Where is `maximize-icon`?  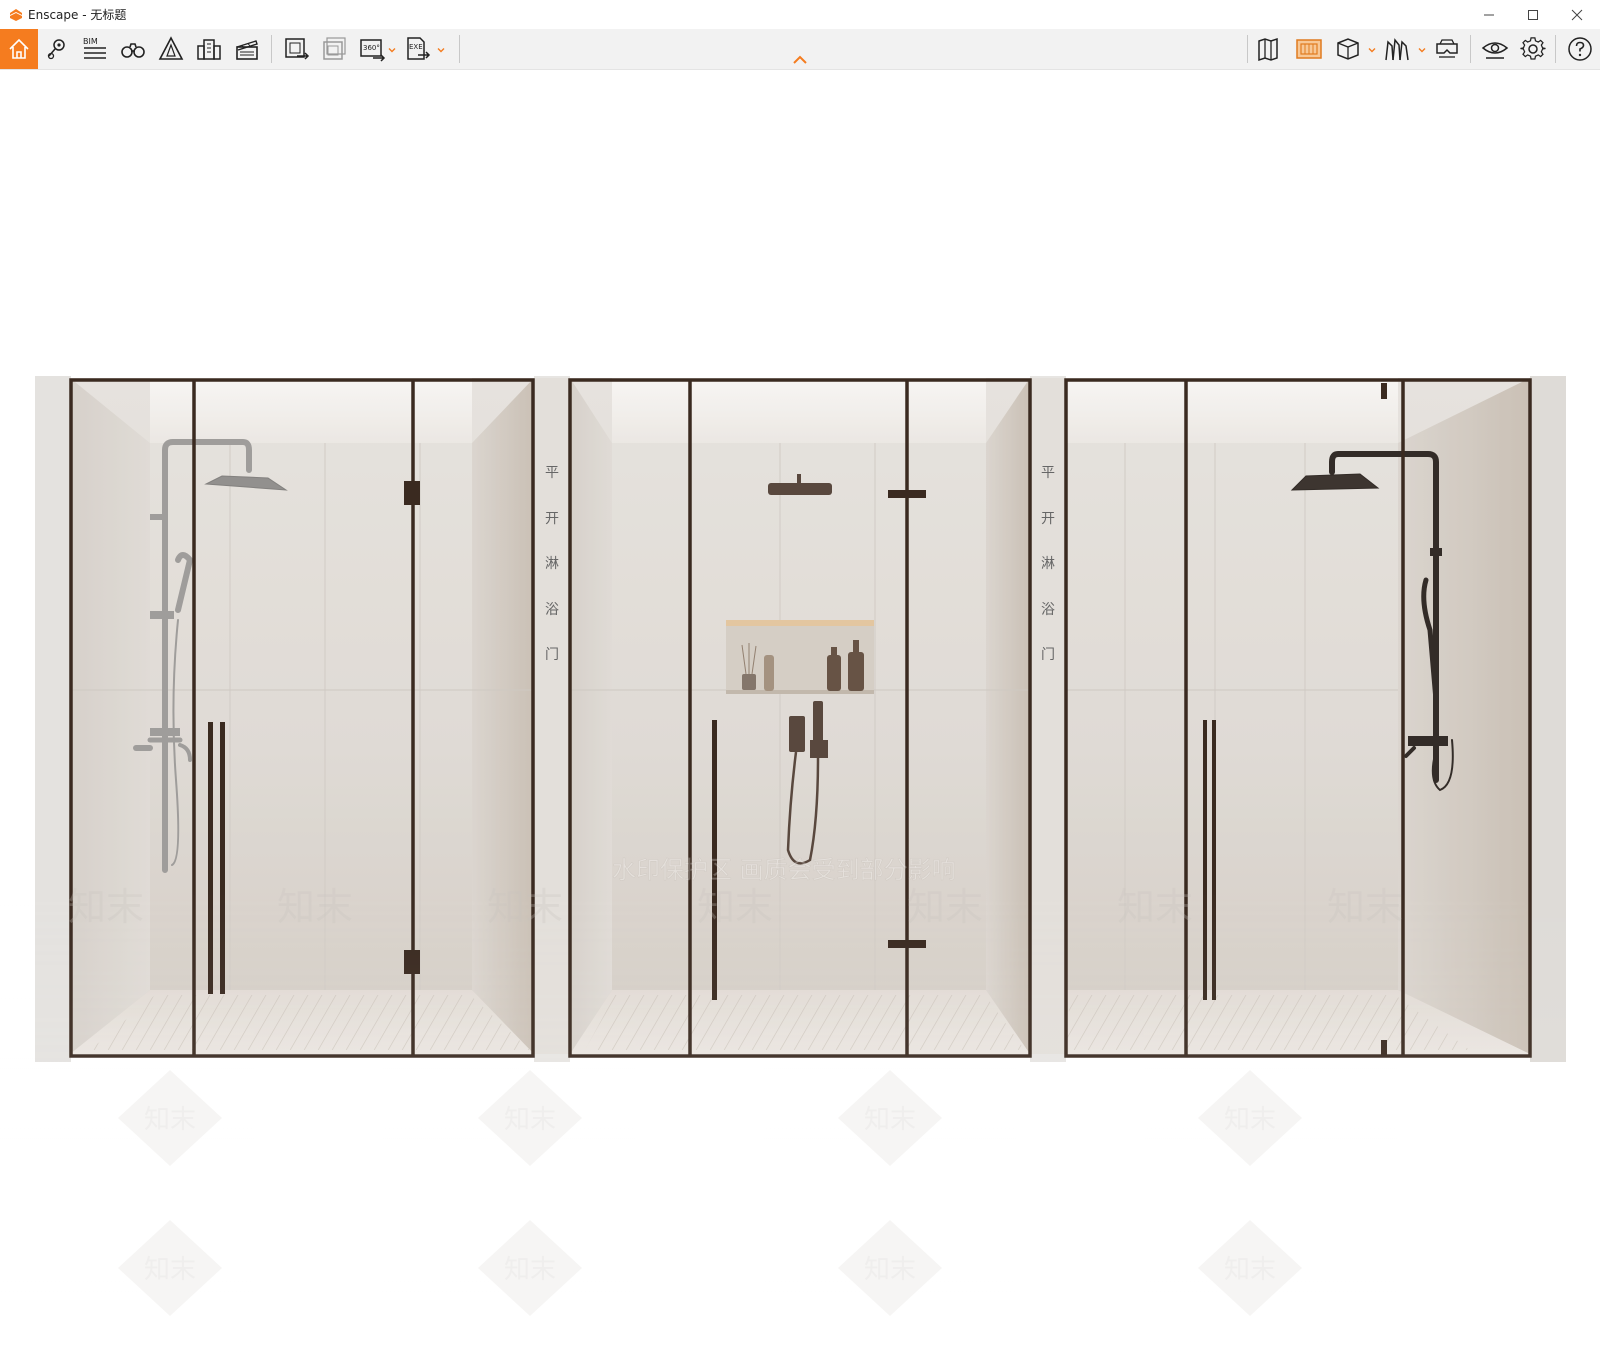 maximize-icon is located at coordinates (1533, 14).